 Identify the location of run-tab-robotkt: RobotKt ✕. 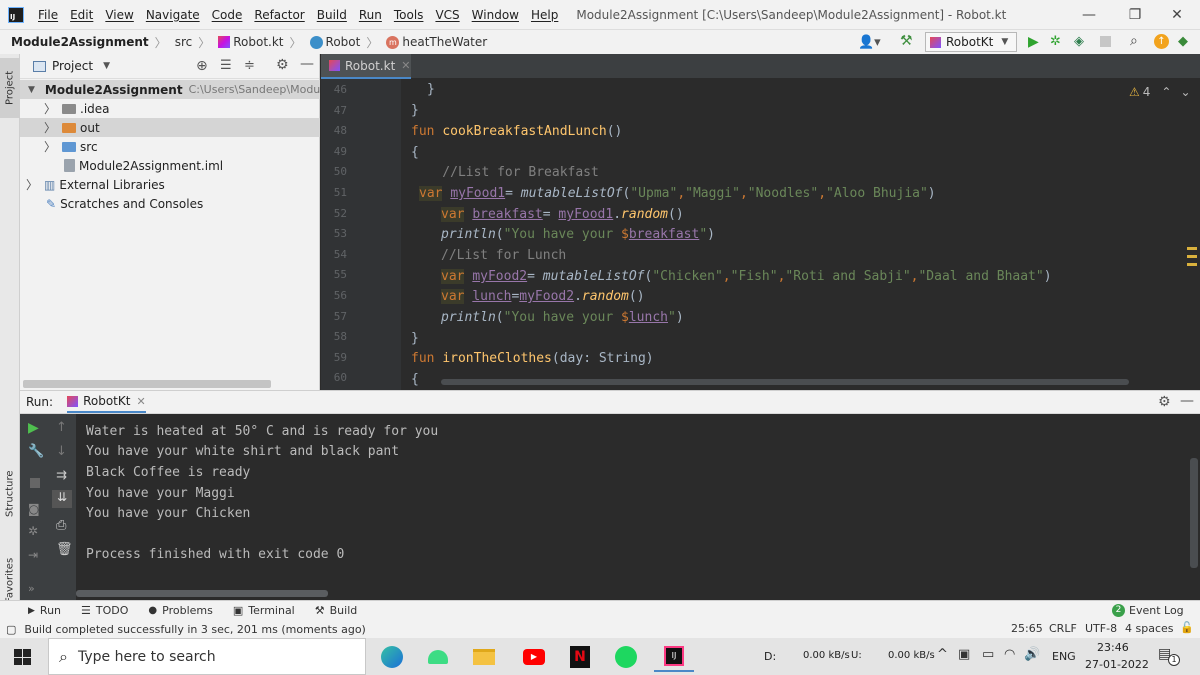
(106, 402).